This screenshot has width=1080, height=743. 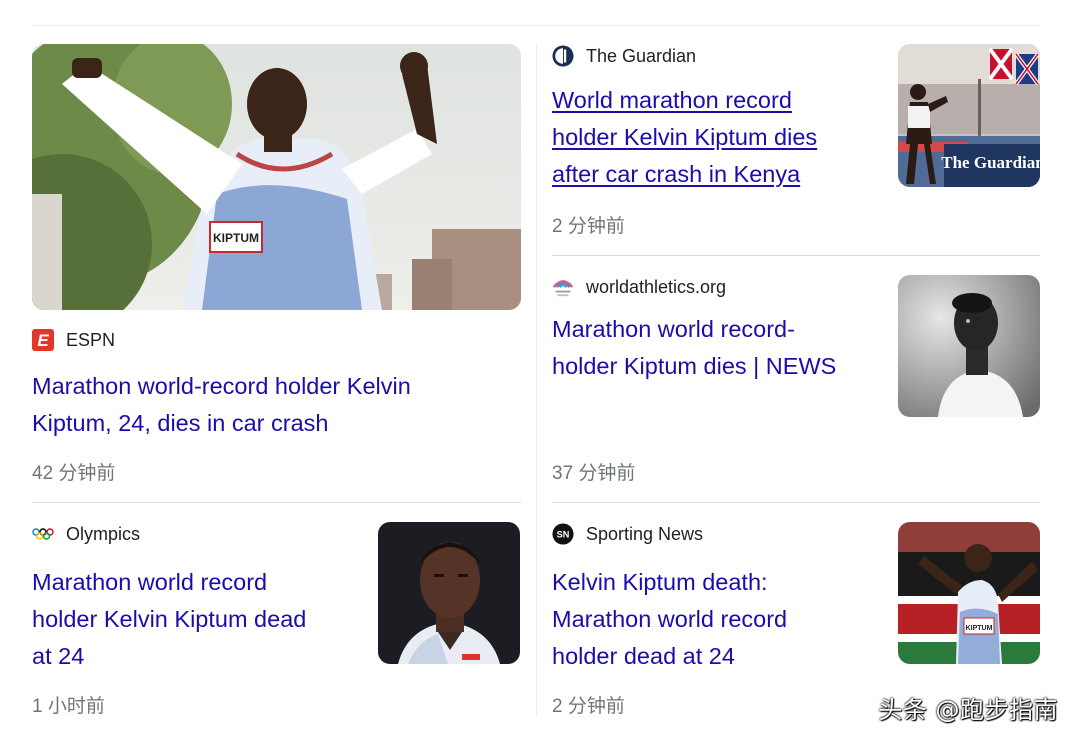 I want to click on headline-line: at 24, so click(x=58, y=656).